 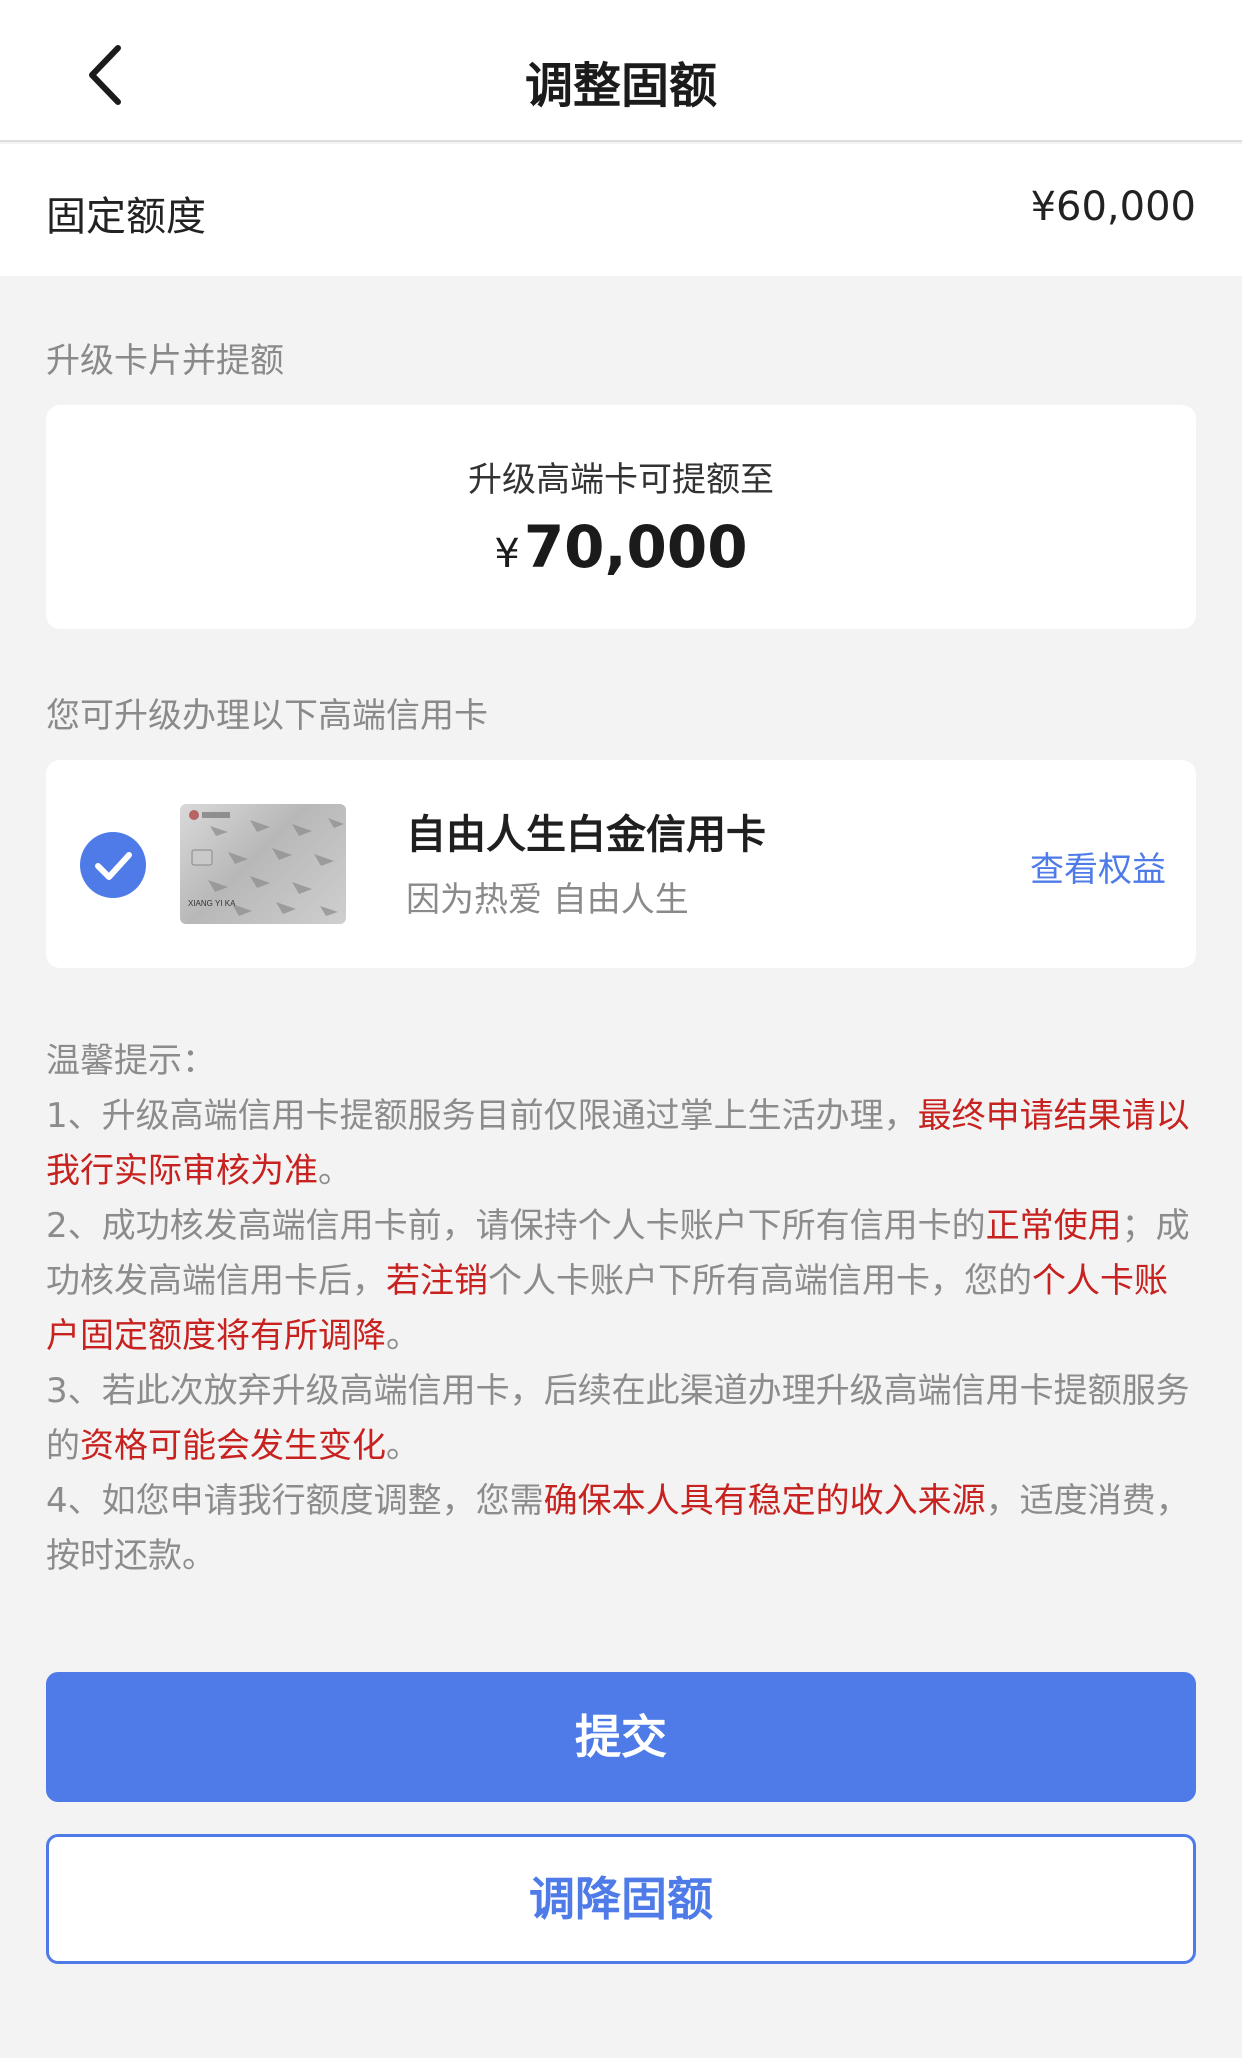 What do you see at coordinates (621, 210) in the screenshot?
I see `fixed-limit-row: 固定额度 ¥60,000` at bounding box center [621, 210].